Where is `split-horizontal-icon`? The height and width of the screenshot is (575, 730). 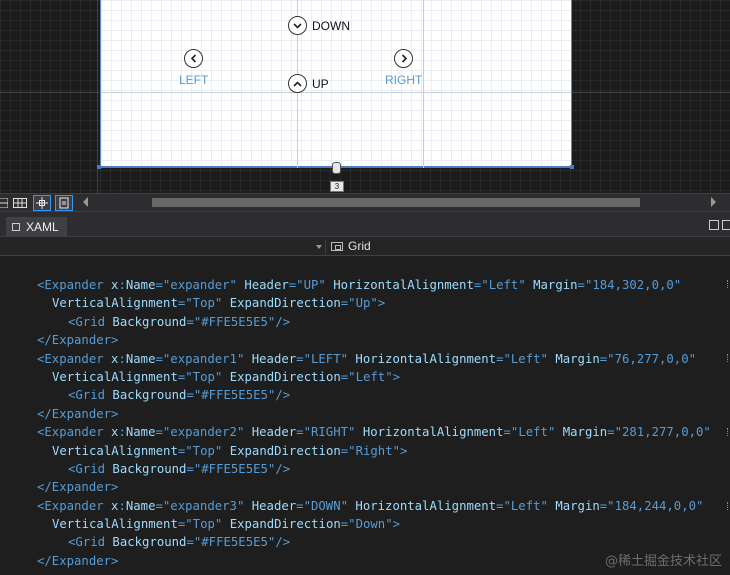
split-horizontal-icon is located at coordinates (726, 225).